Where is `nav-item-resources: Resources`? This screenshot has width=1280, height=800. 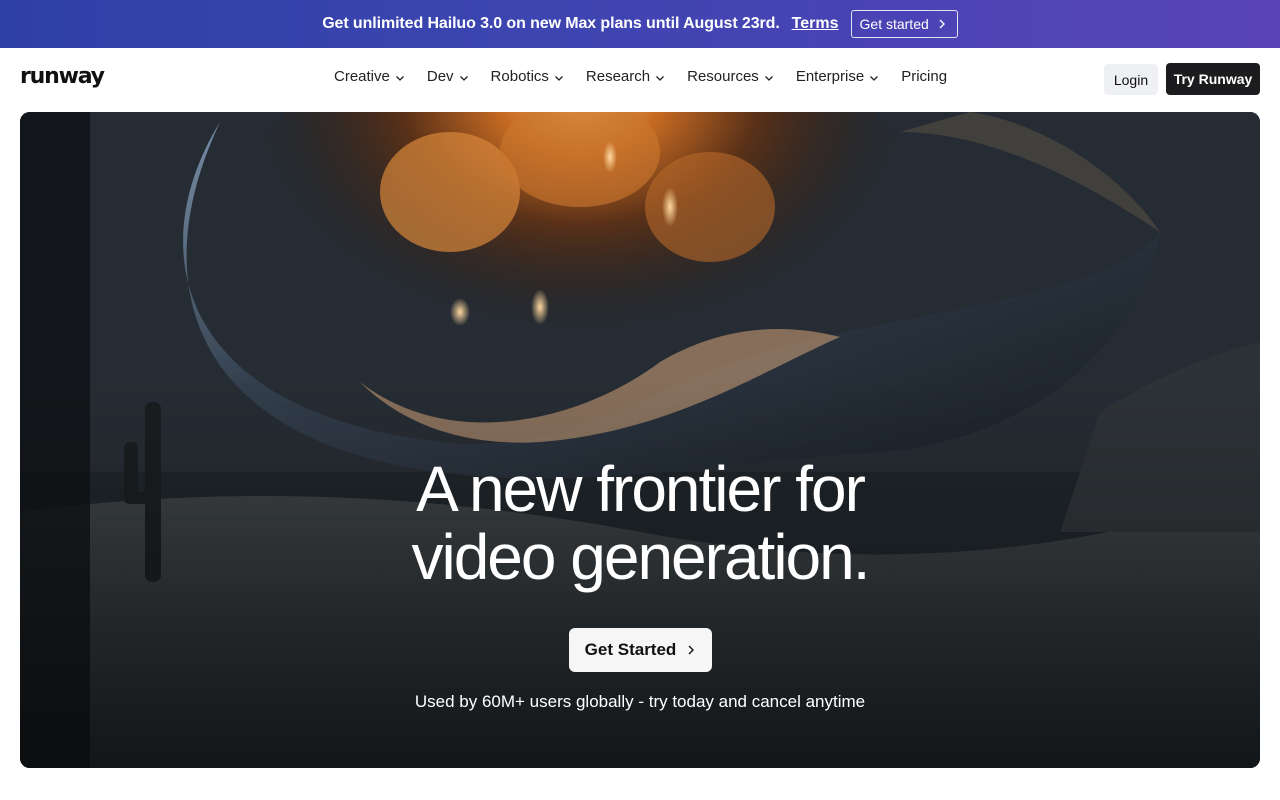
nav-item-resources: Resources is located at coordinates (730, 76).